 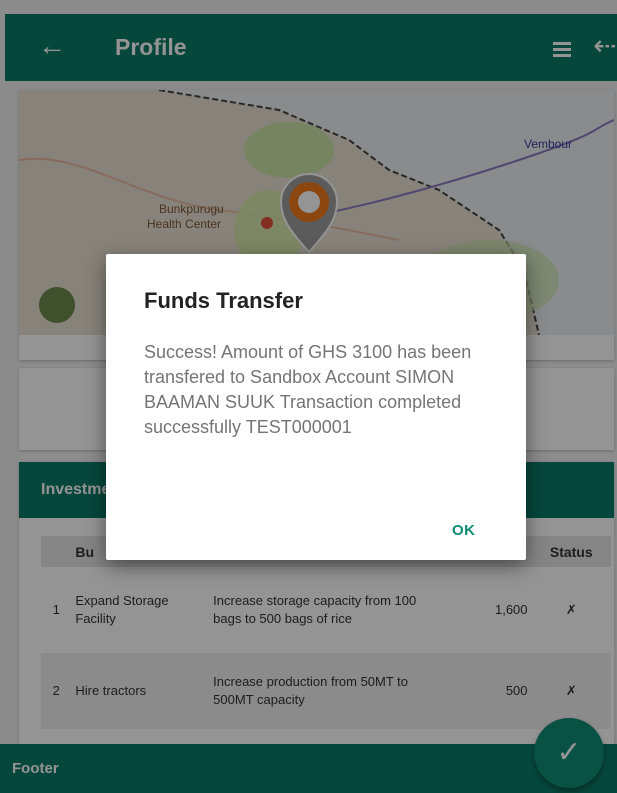 I want to click on ok-button: OK, so click(x=464, y=530).